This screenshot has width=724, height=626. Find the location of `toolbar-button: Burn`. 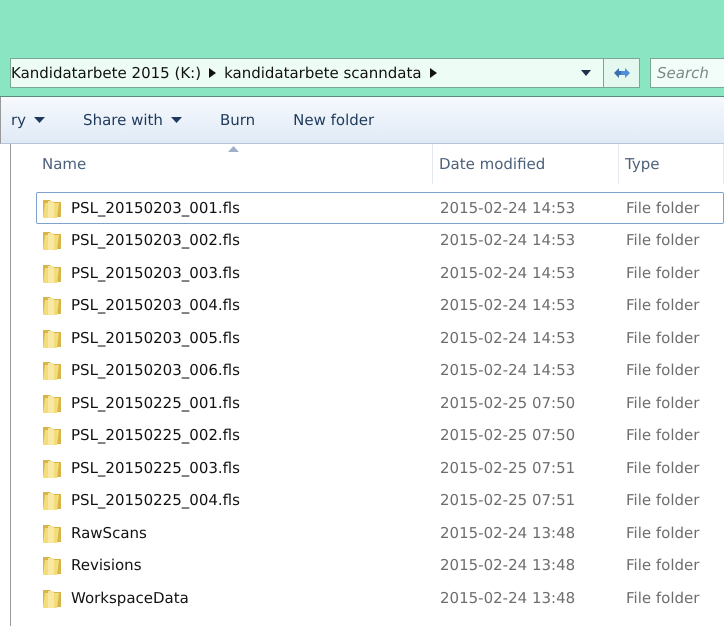

toolbar-button: Burn is located at coordinates (242, 120).